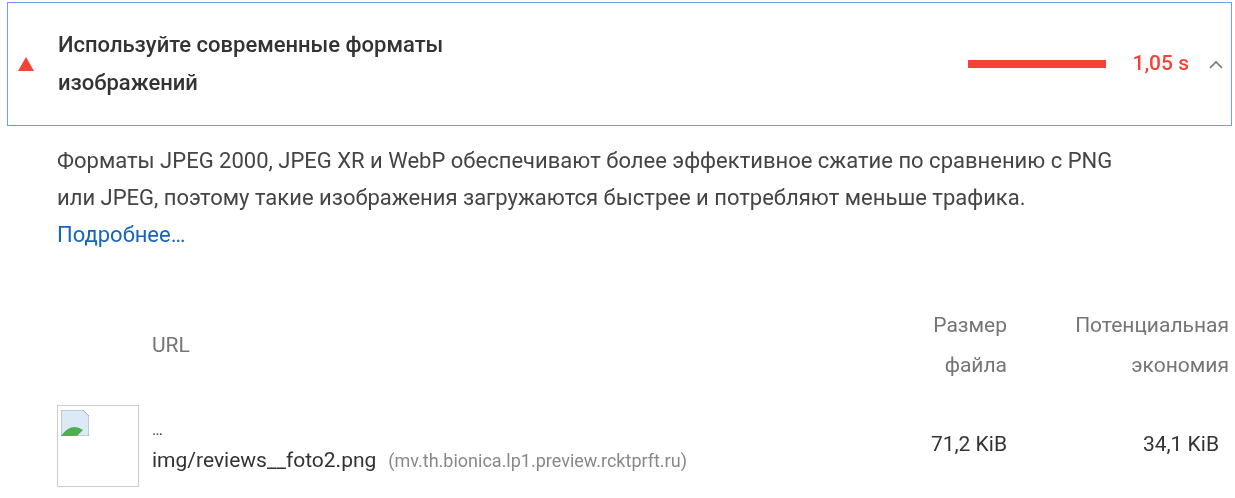 This screenshot has height=498, width=1235. I want to click on url-host: (mv.th.bionica.lp1.preview.rcktprft.ru), so click(537, 461).